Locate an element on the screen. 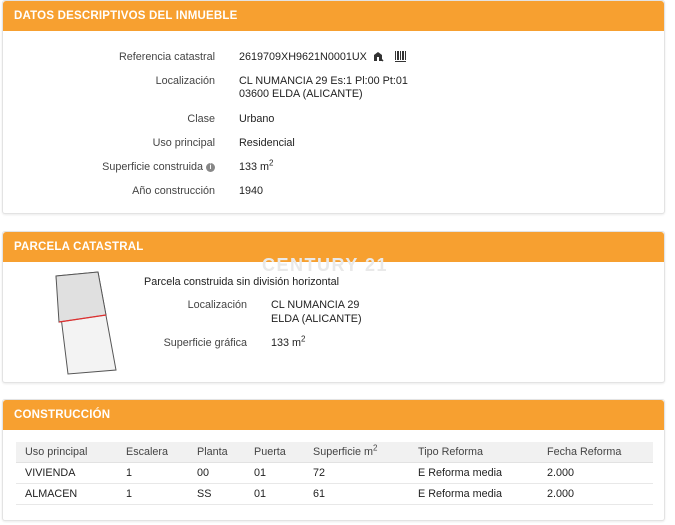  cell-planta: 00 is located at coordinates (216, 473).